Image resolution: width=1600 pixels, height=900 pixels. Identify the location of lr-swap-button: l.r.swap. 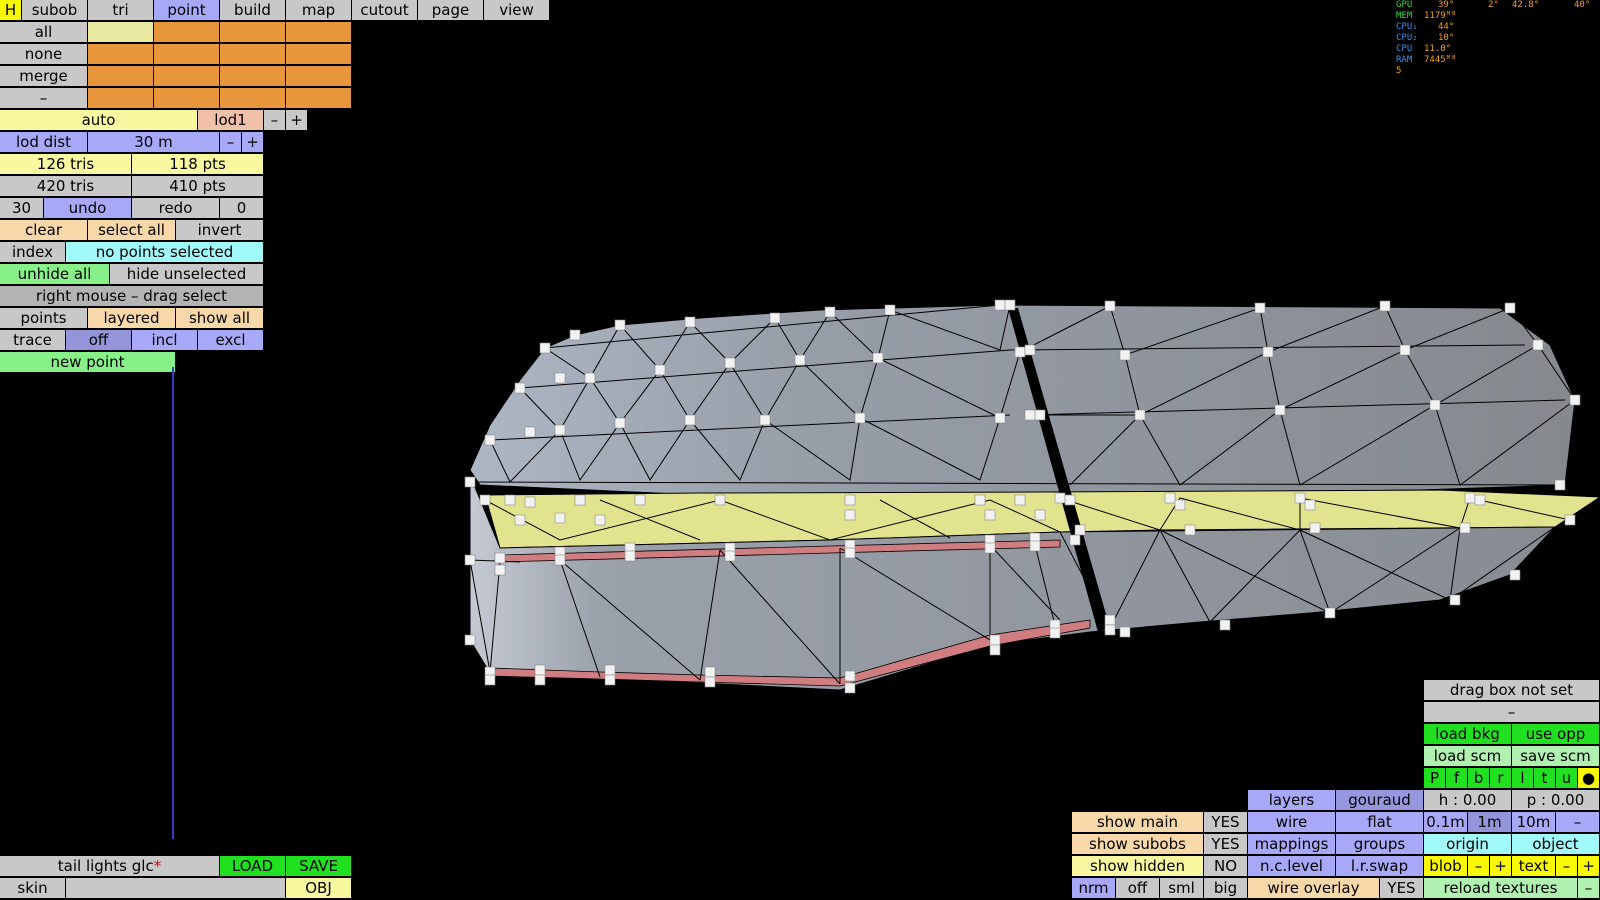
(1380, 866).